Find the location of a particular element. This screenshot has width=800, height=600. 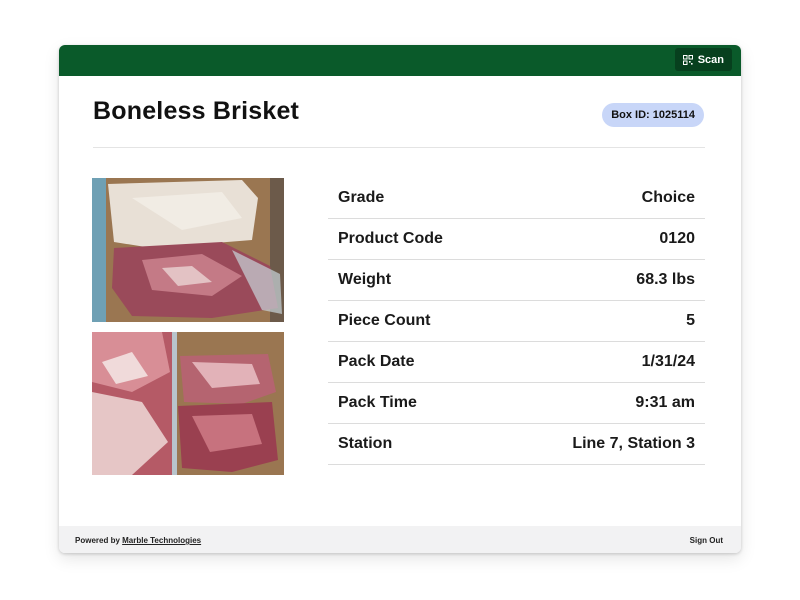

marble-technologies-link: Marble Technologies is located at coordinates (161, 540).